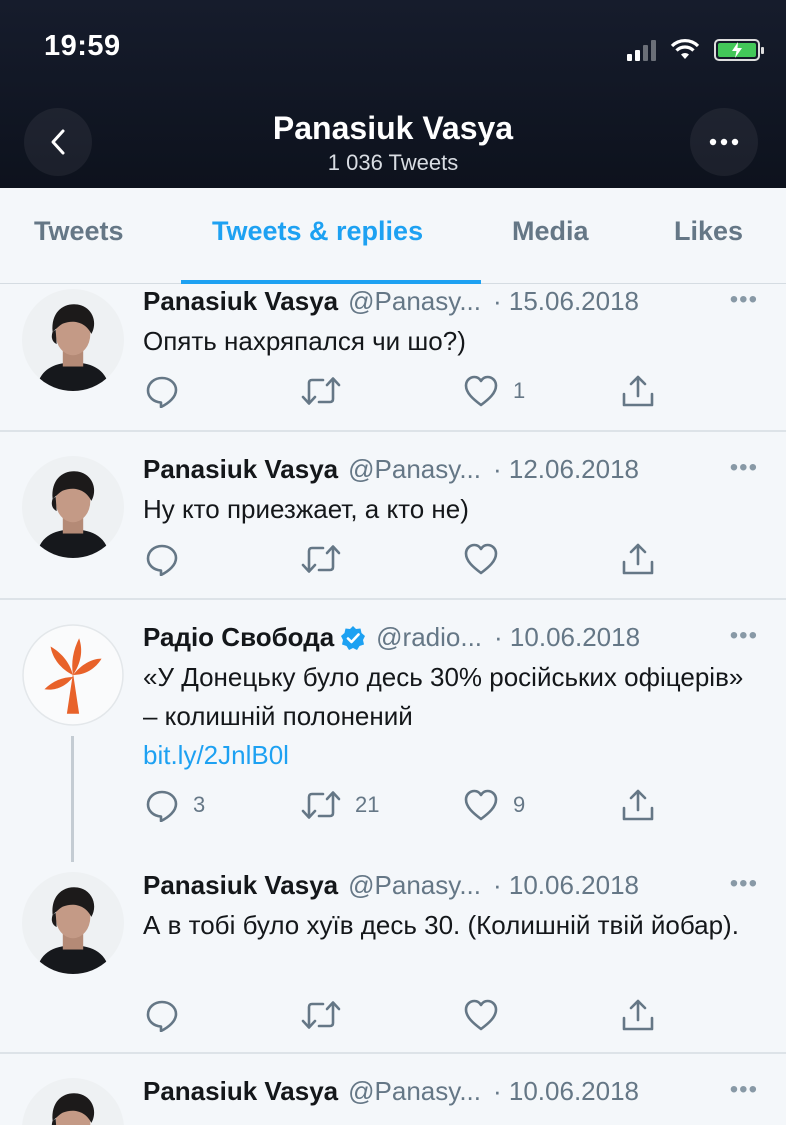 The image size is (786, 1125). Describe the element at coordinates (685, 49) in the screenshot. I see `wifi-icon` at that location.